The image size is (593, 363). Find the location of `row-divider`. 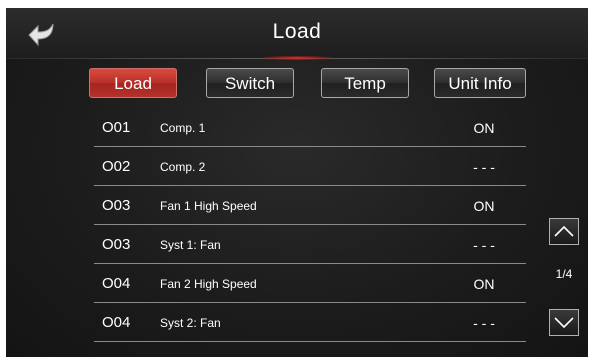

row-divider is located at coordinates (310, 341).